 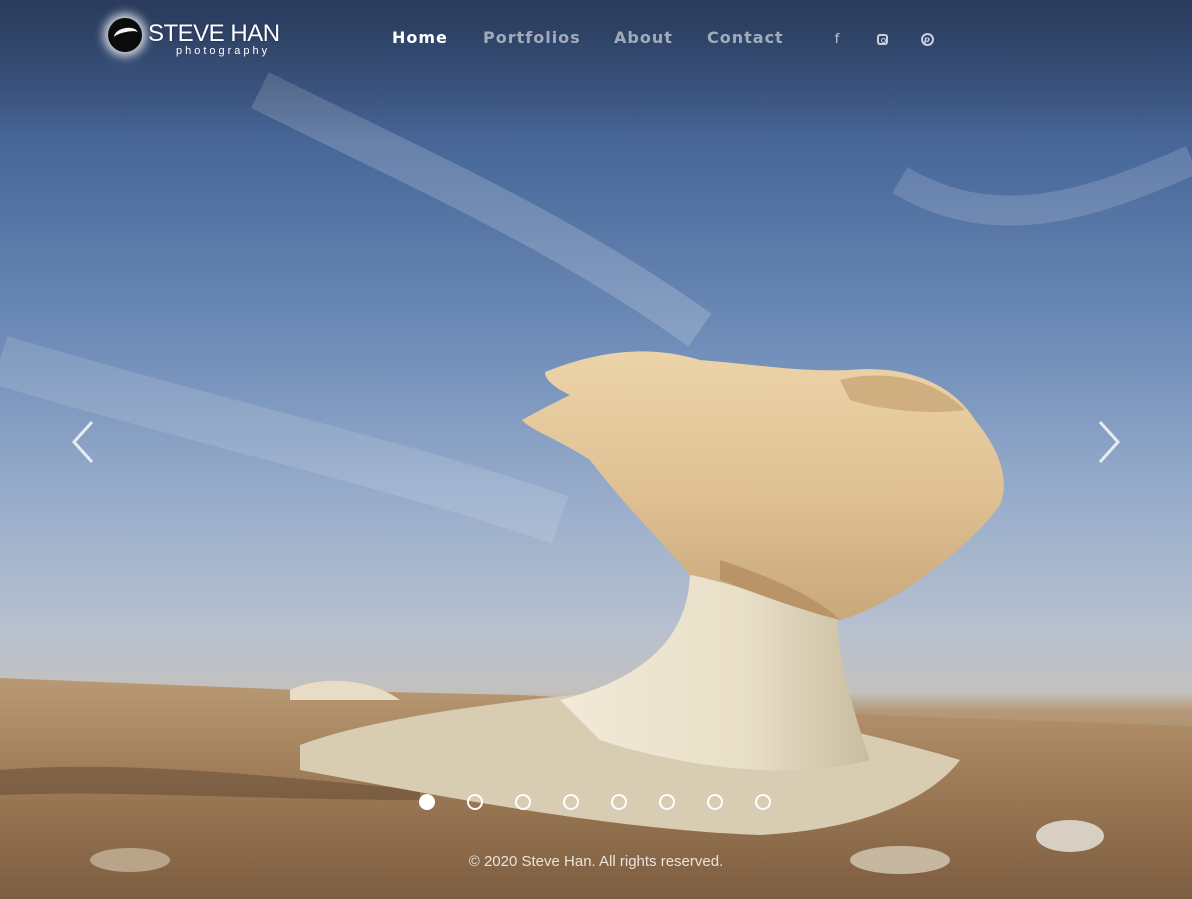 I want to click on facebook-icon: f, so click(x=837, y=39).